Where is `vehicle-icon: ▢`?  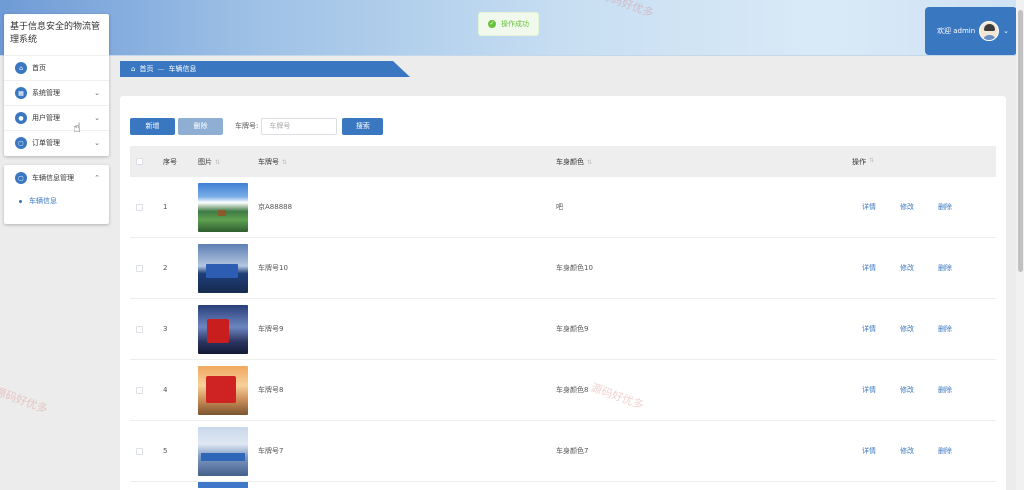 vehicle-icon: ▢ is located at coordinates (21, 178).